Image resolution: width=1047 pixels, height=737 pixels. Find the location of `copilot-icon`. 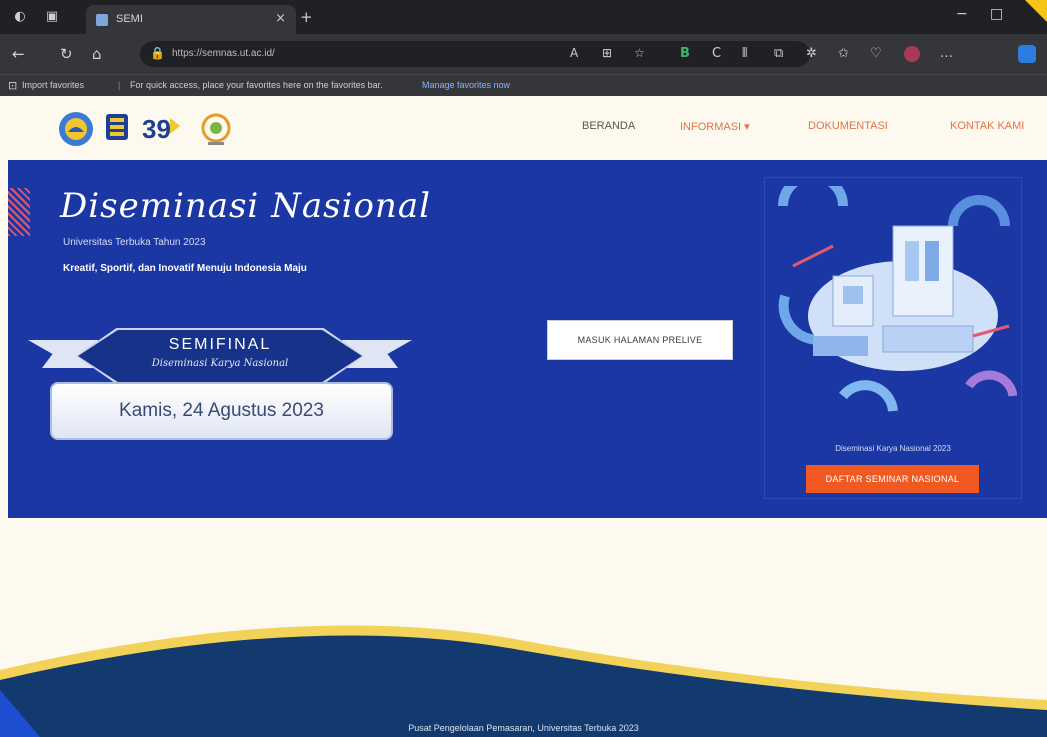

copilot-icon is located at coordinates (1027, 54).